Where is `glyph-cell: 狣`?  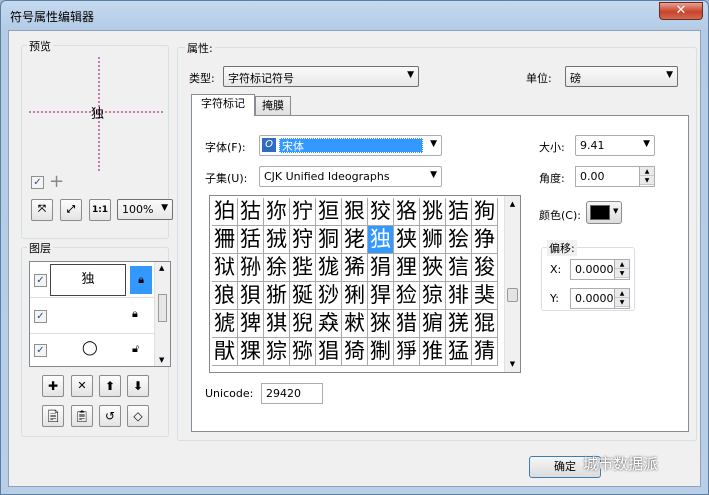 glyph-cell: 狣 is located at coordinates (433, 212).